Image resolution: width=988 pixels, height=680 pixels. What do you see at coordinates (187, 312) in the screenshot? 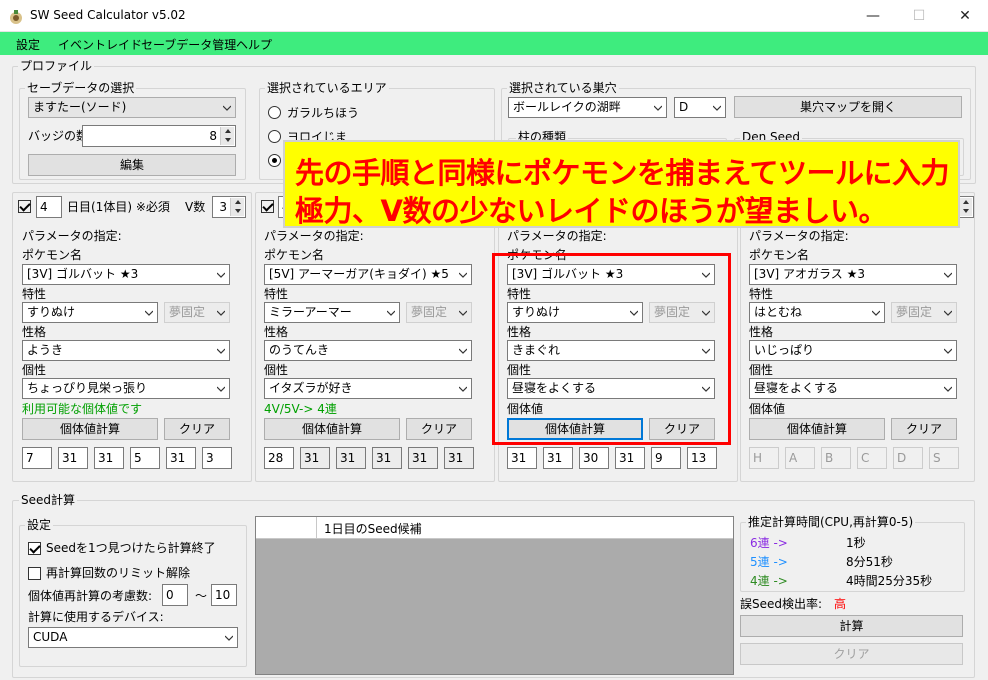
I see `col1-fixed-dream-value: 夢固定` at bounding box center [187, 312].